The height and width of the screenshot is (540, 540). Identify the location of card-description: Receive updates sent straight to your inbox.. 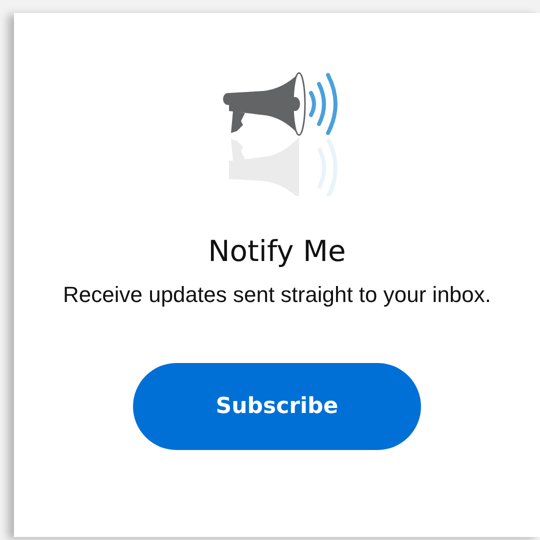
(277, 295).